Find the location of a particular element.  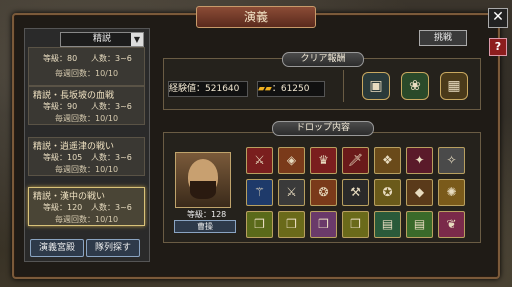

find-team-button: 隊列探す is located at coordinates (113, 248).